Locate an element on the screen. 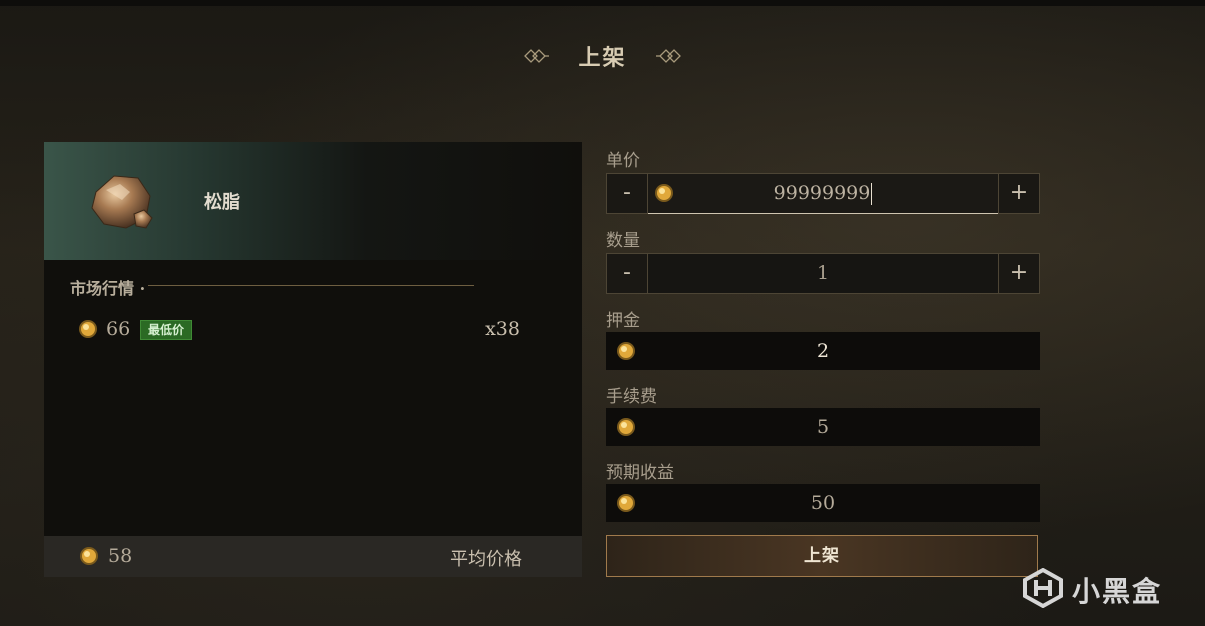 Image resolution: width=1205 pixels, height=626 pixels. divider is located at coordinates (311, 285).